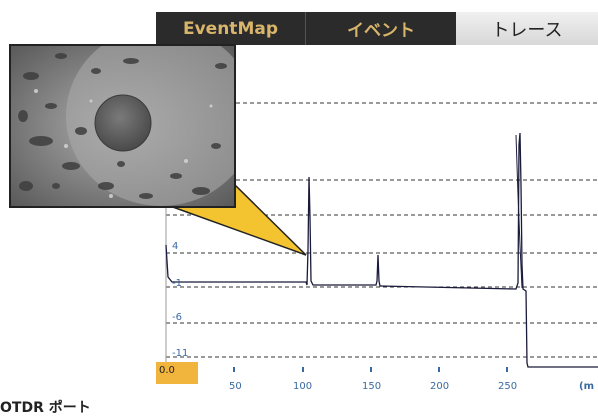  I want to click on y-tick-label: -6, so click(177, 317).